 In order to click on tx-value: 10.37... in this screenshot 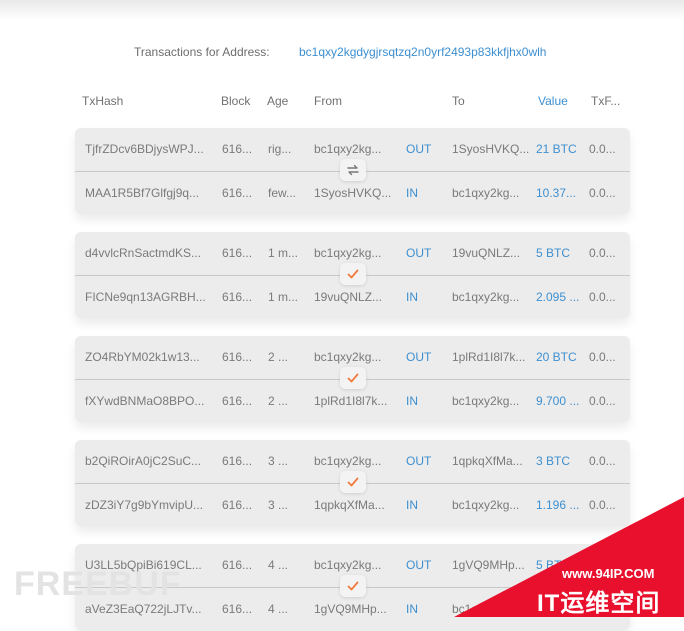, I will do `click(556, 193)`.